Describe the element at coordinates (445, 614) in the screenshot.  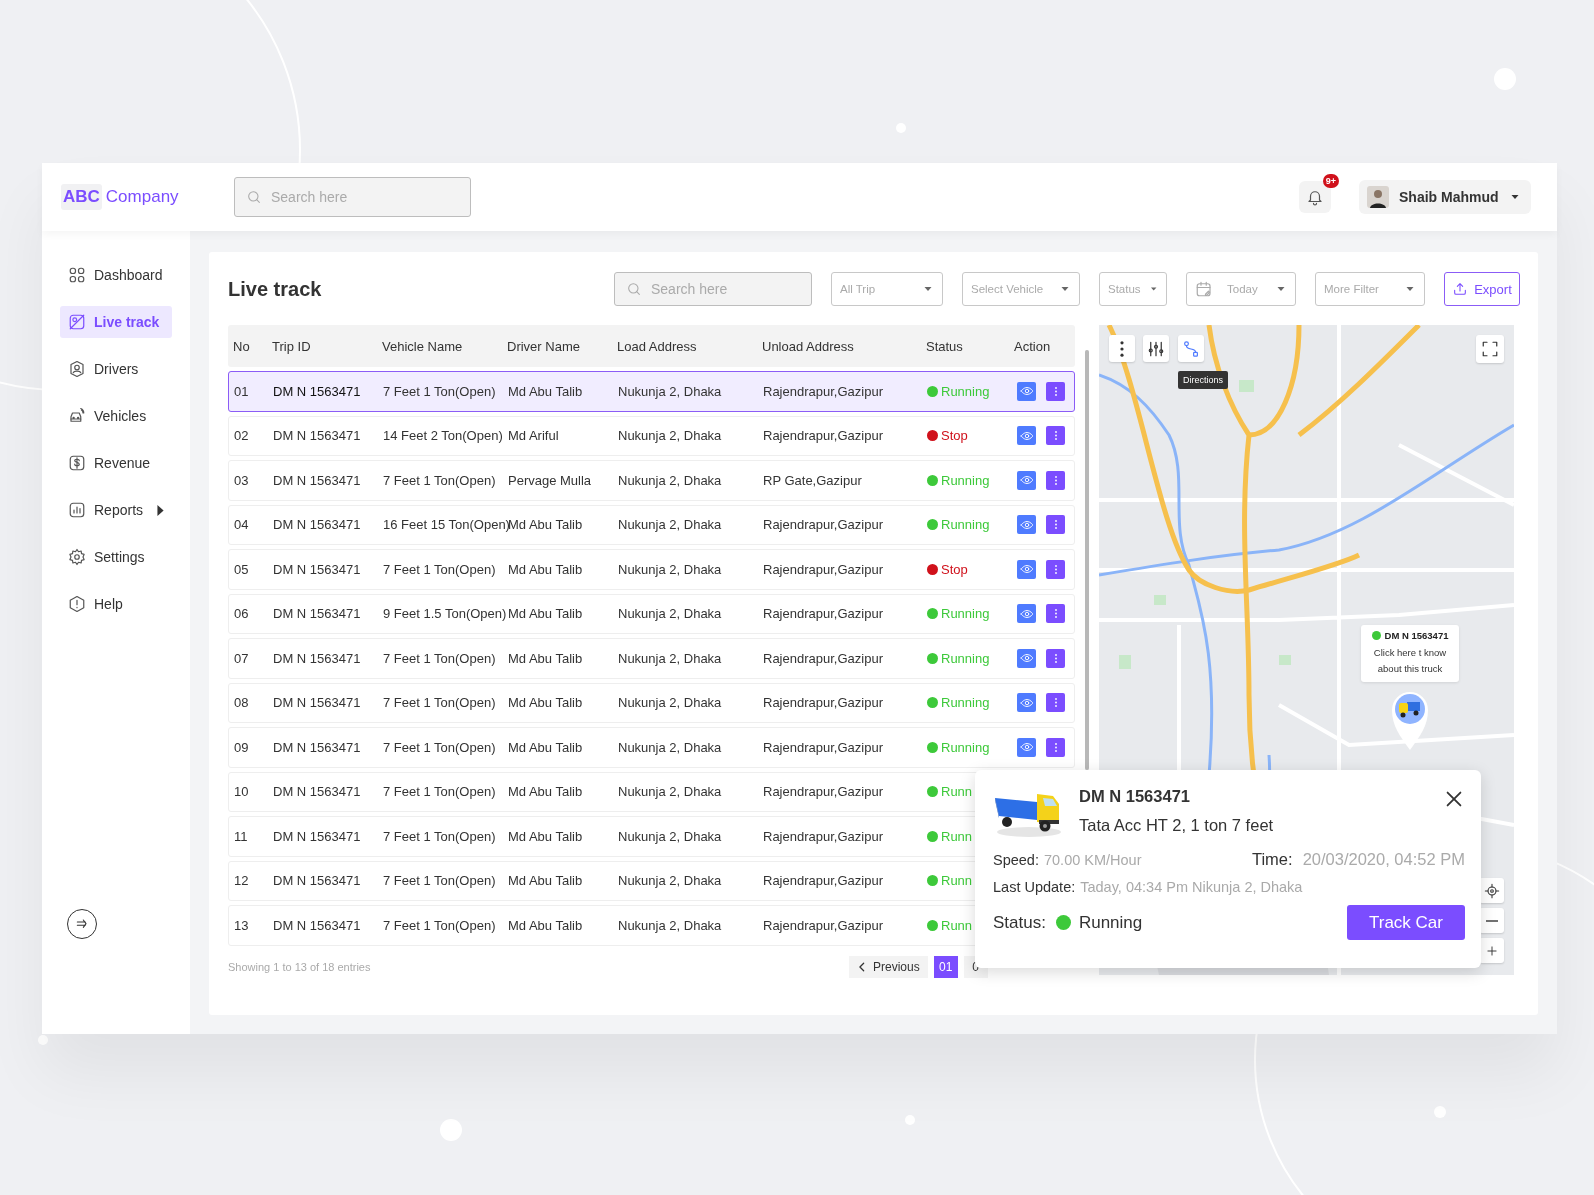
I see `table-cell: 9 Feet 1.5 Ton(Open)` at that location.